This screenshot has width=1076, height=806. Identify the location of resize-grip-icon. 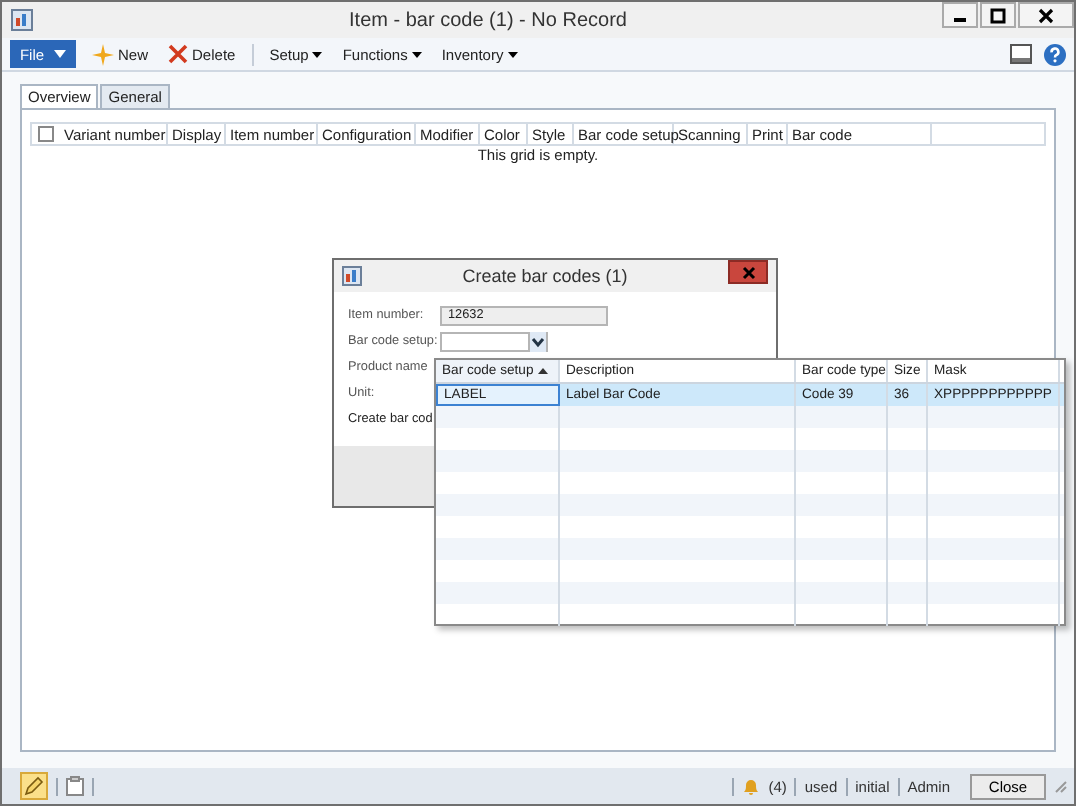
(1061, 786).